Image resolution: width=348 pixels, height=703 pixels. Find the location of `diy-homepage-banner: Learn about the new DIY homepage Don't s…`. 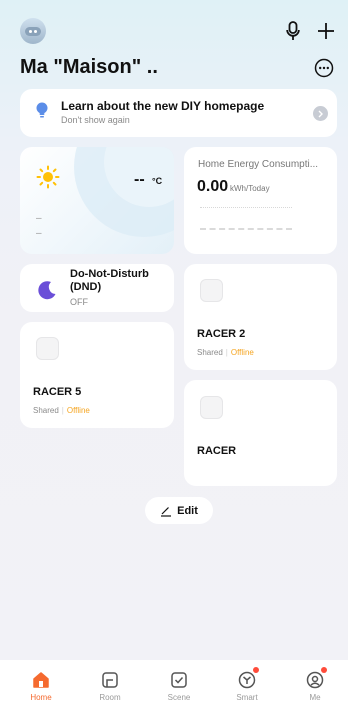

diy-homepage-banner: Learn about the new DIY homepage Don't s… is located at coordinates (178, 113).